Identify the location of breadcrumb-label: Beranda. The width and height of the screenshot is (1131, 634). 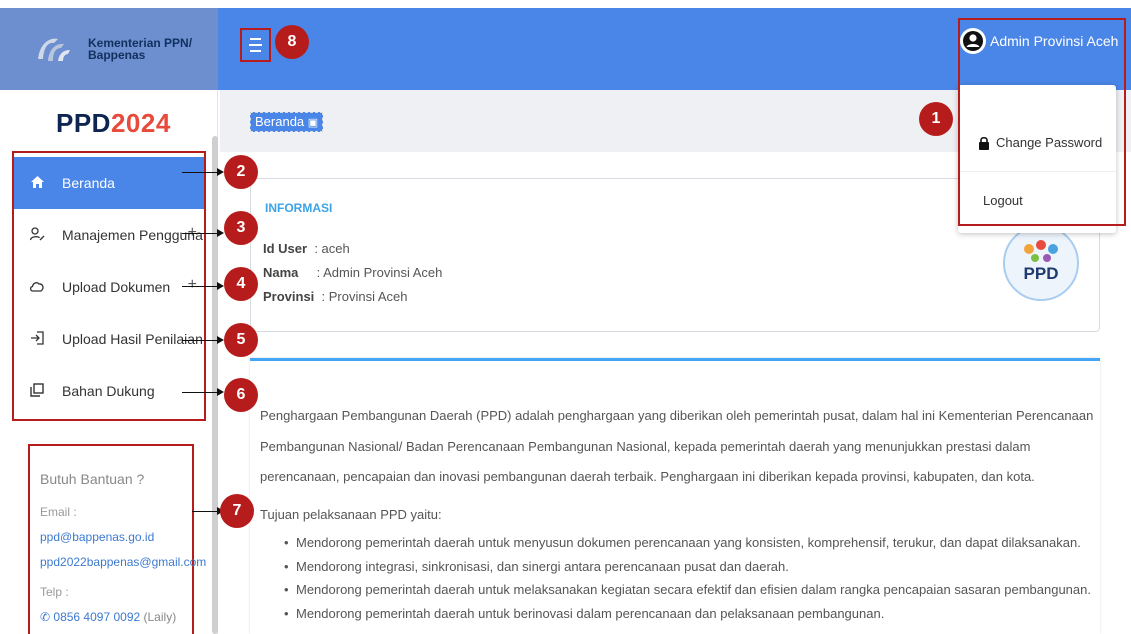
(280, 121).